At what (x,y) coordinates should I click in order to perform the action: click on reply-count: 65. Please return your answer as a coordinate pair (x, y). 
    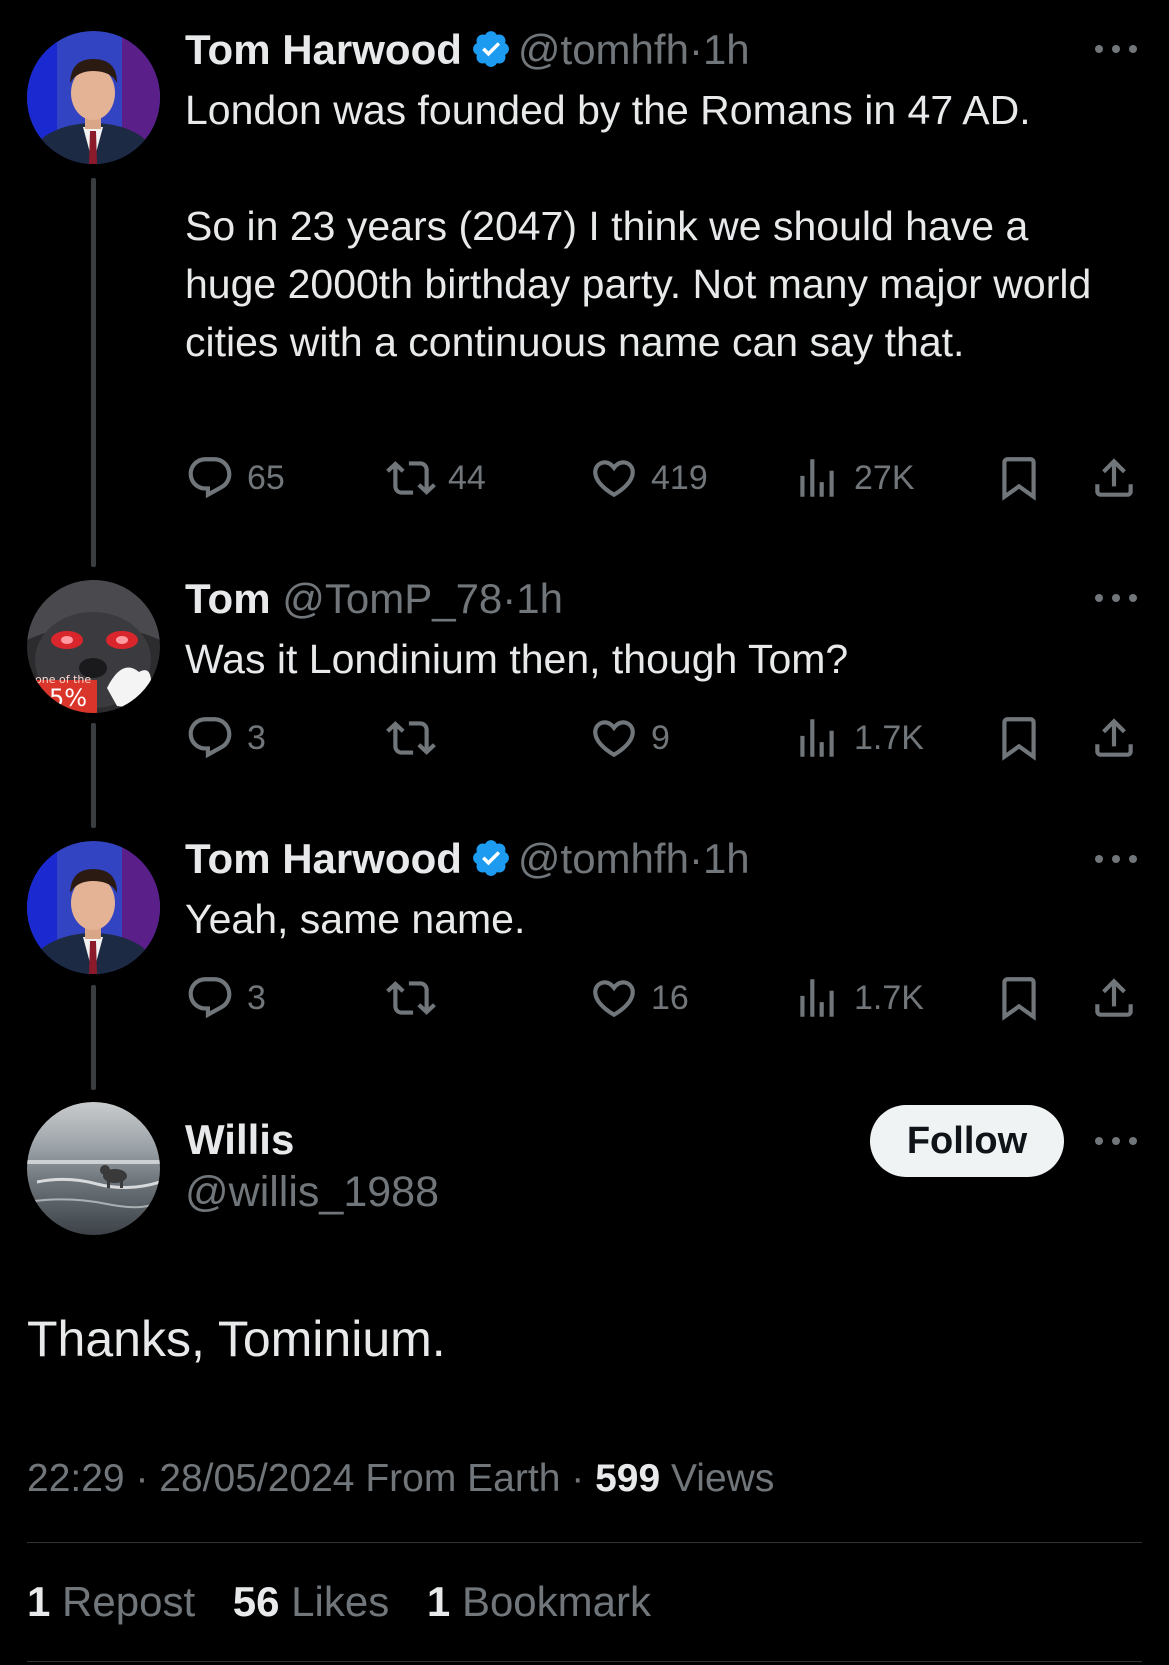
    Looking at the image, I should click on (266, 477).